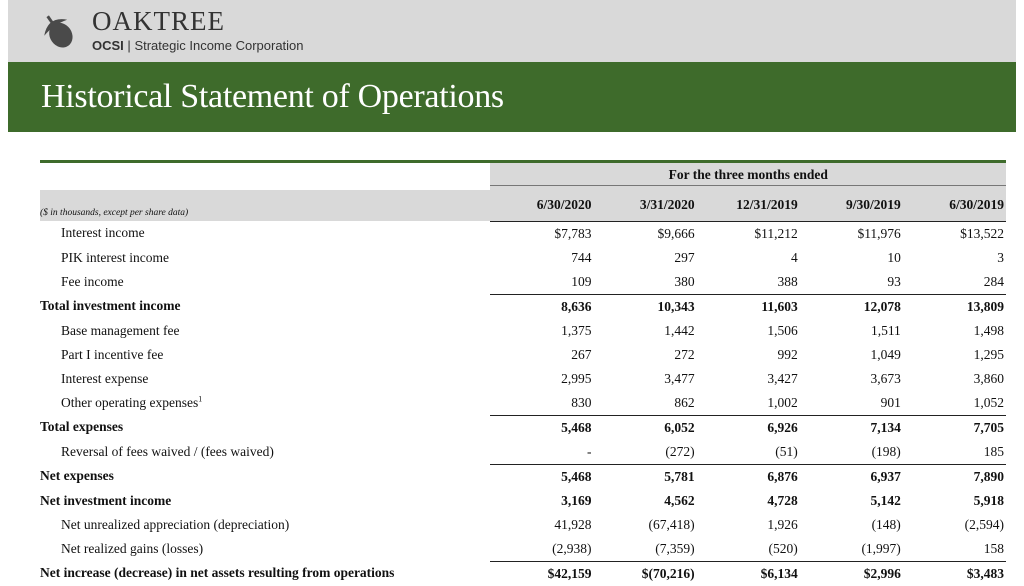 The height and width of the screenshot is (586, 1024). Describe the element at coordinates (748, 306) in the screenshot. I see `value-cell: 11,603` at that location.